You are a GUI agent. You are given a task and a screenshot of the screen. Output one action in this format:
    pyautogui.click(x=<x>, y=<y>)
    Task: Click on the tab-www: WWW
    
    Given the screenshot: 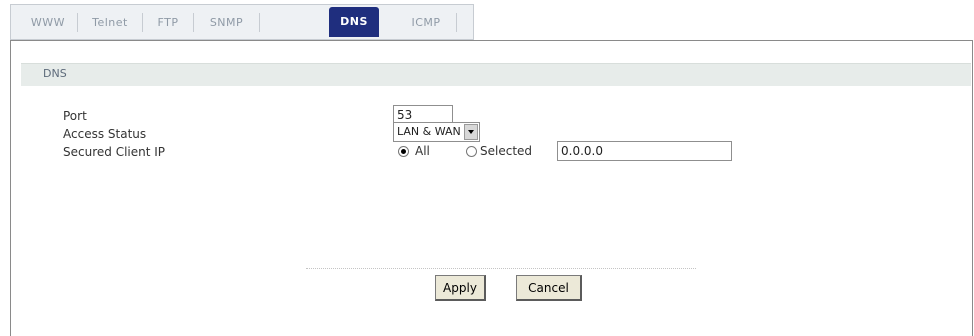 What is the action you would take?
    pyautogui.click(x=48, y=22)
    